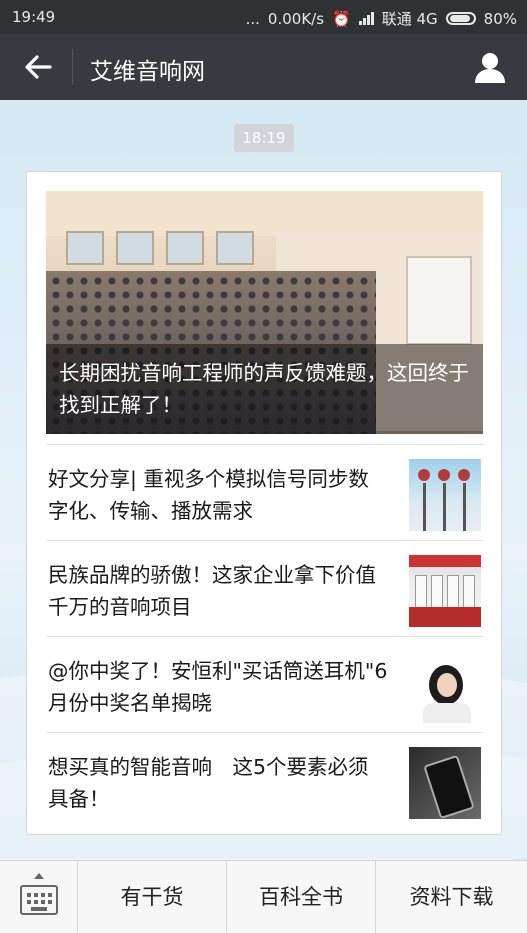 The image size is (527, 933). What do you see at coordinates (366, 18) in the screenshot?
I see `signal-icon` at bounding box center [366, 18].